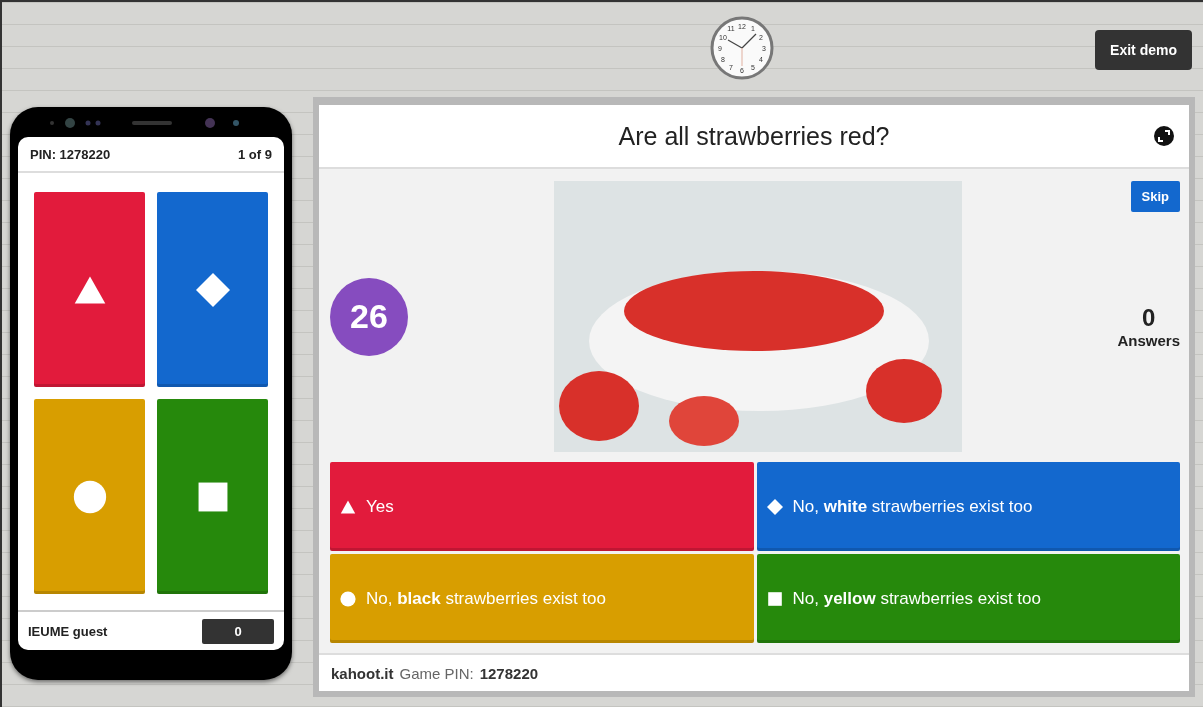 Image resolution: width=1203 pixels, height=707 pixels. I want to click on question-title: Are all strawberries red?, so click(754, 136).